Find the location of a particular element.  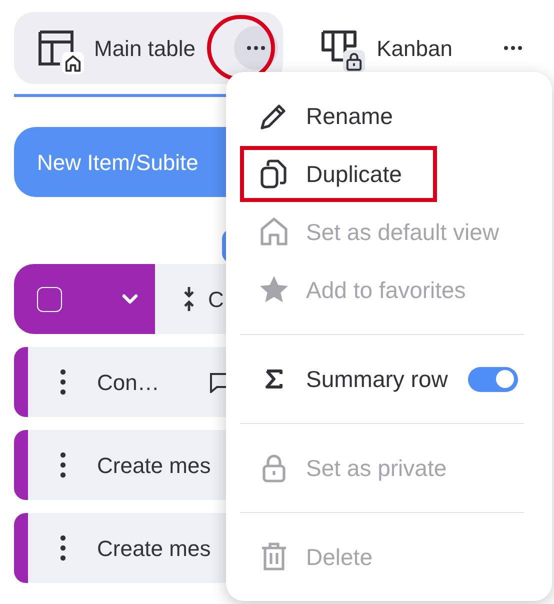

column-header: C is located at coordinates (216, 300).